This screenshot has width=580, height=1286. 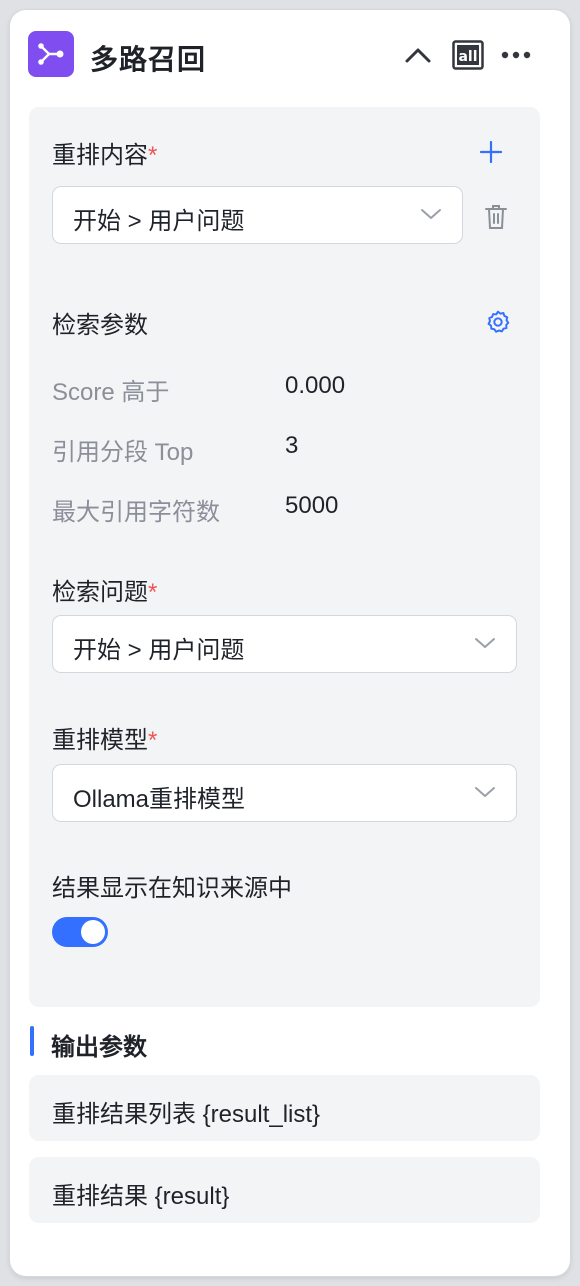 I want to click on search-question-select: 开始 > 用户问题, so click(x=284, y=644).